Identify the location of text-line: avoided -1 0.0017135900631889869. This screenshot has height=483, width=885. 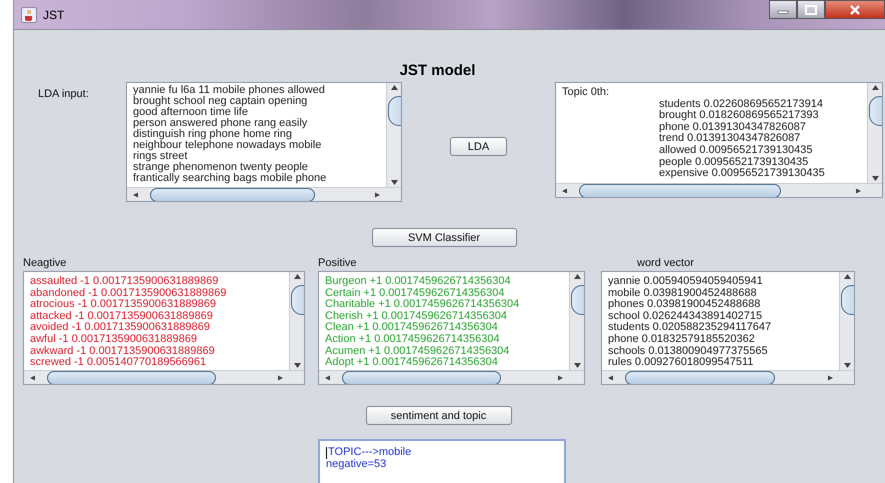
(120, 328).